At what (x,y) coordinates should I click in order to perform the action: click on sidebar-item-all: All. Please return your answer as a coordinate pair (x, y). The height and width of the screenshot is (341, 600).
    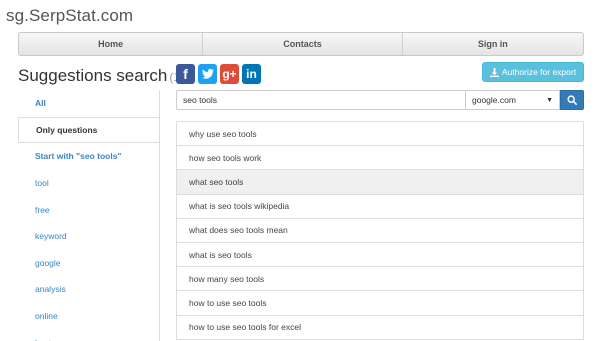
    Looking at the image, I should click on (88, 103).